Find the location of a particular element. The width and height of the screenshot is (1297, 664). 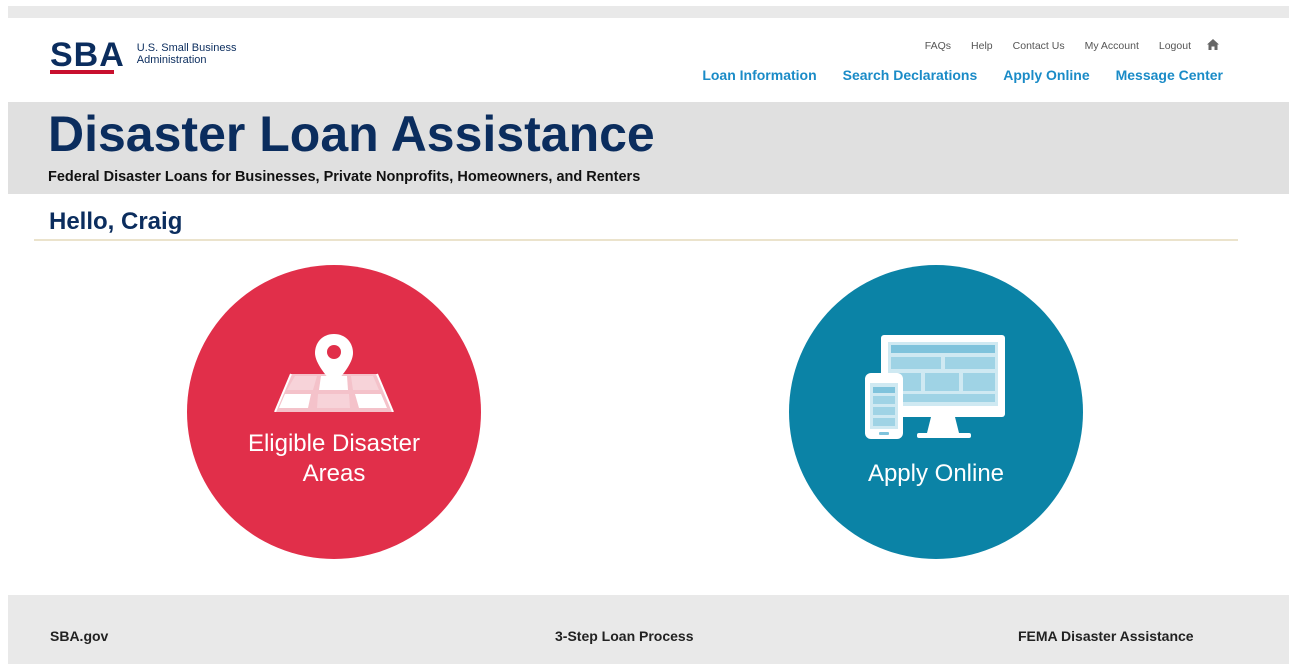

logo-mark-text: SBA is located at coordinates (87, 55).